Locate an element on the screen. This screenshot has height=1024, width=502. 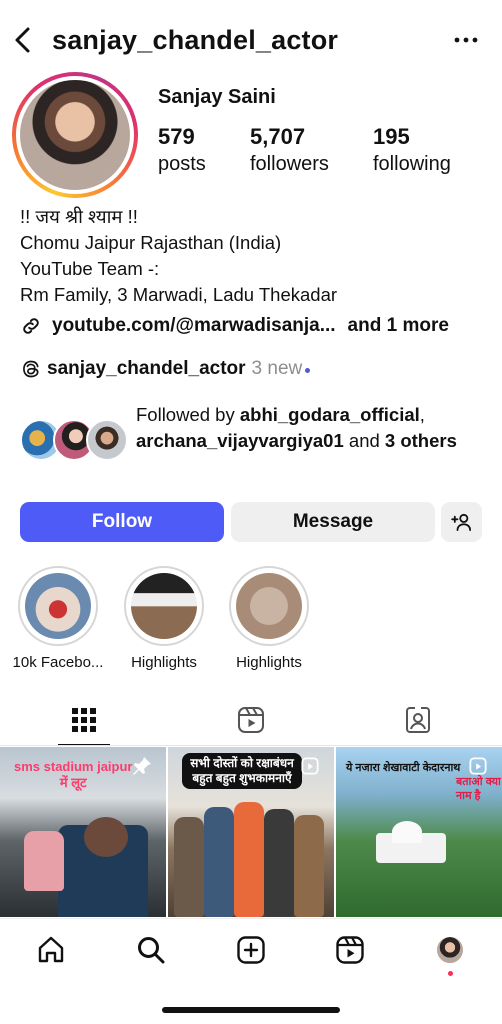
follow-button: Follow is located at coordinates (122, 522).